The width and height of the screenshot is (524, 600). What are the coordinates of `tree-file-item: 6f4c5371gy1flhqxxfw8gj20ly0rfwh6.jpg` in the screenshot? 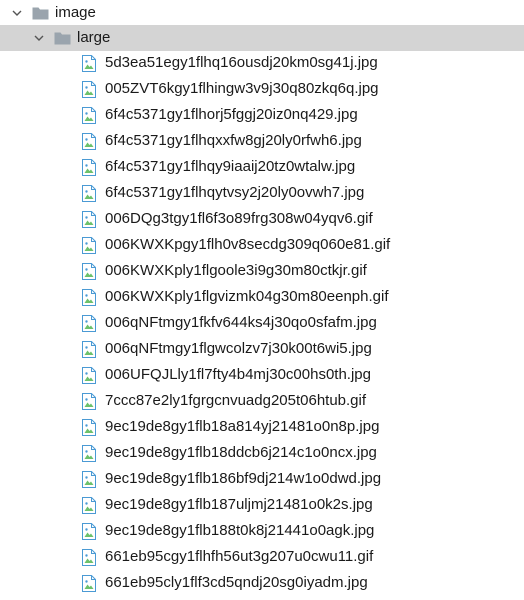 It's located at (262, 141).